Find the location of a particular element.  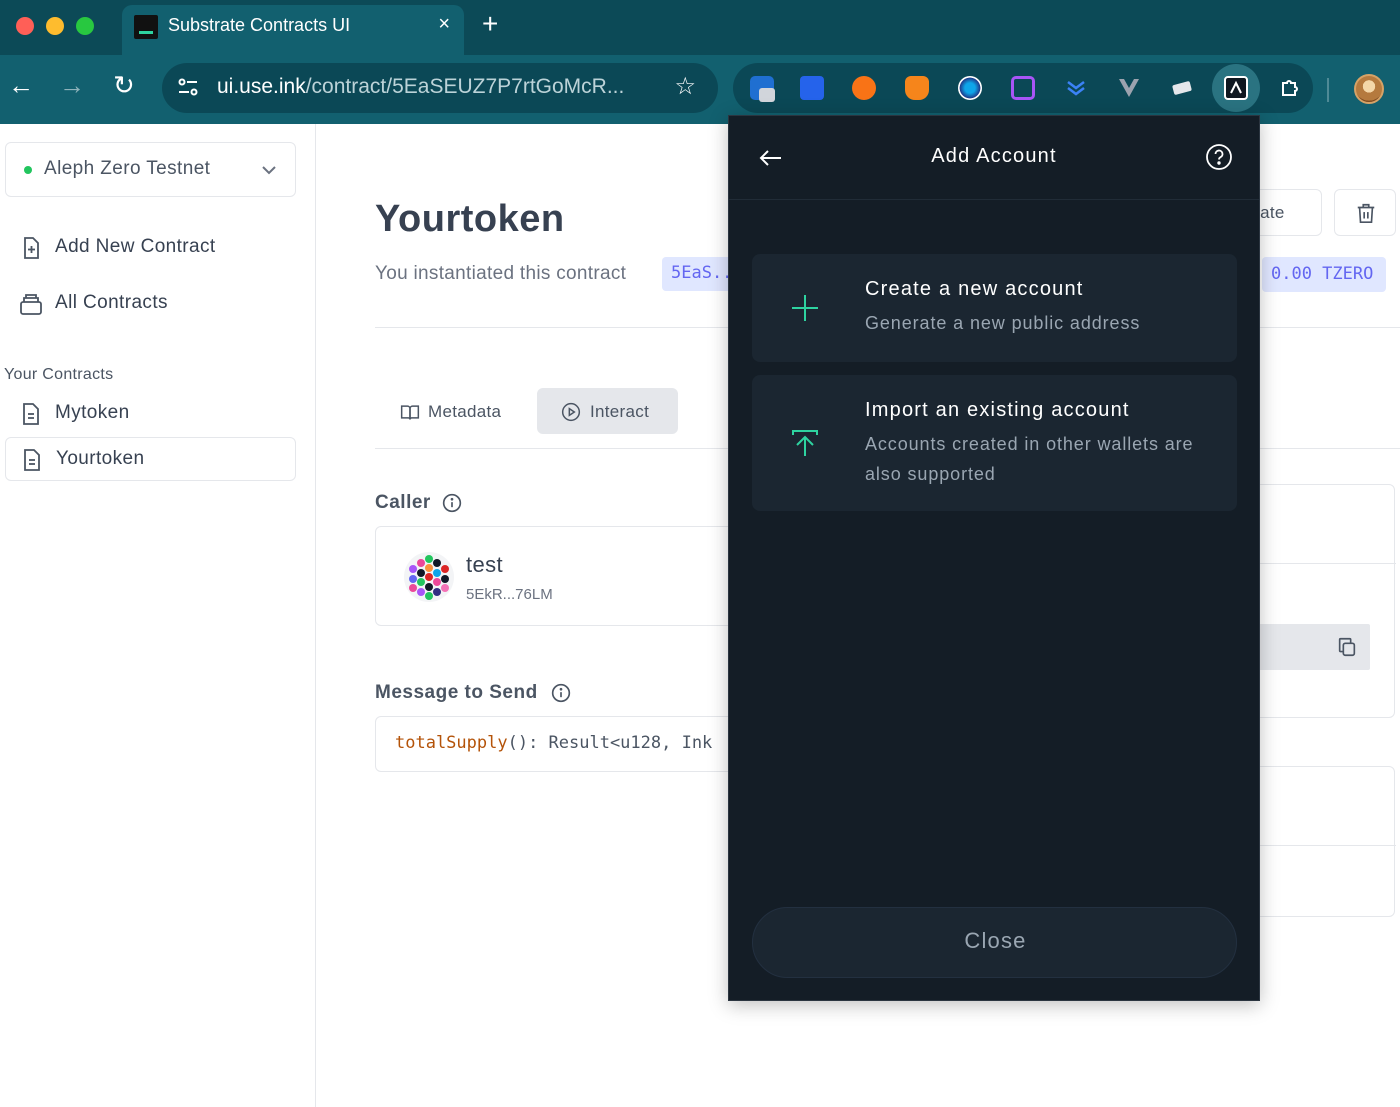

subwallet-extension-button is located at coordinates (1236, 88).